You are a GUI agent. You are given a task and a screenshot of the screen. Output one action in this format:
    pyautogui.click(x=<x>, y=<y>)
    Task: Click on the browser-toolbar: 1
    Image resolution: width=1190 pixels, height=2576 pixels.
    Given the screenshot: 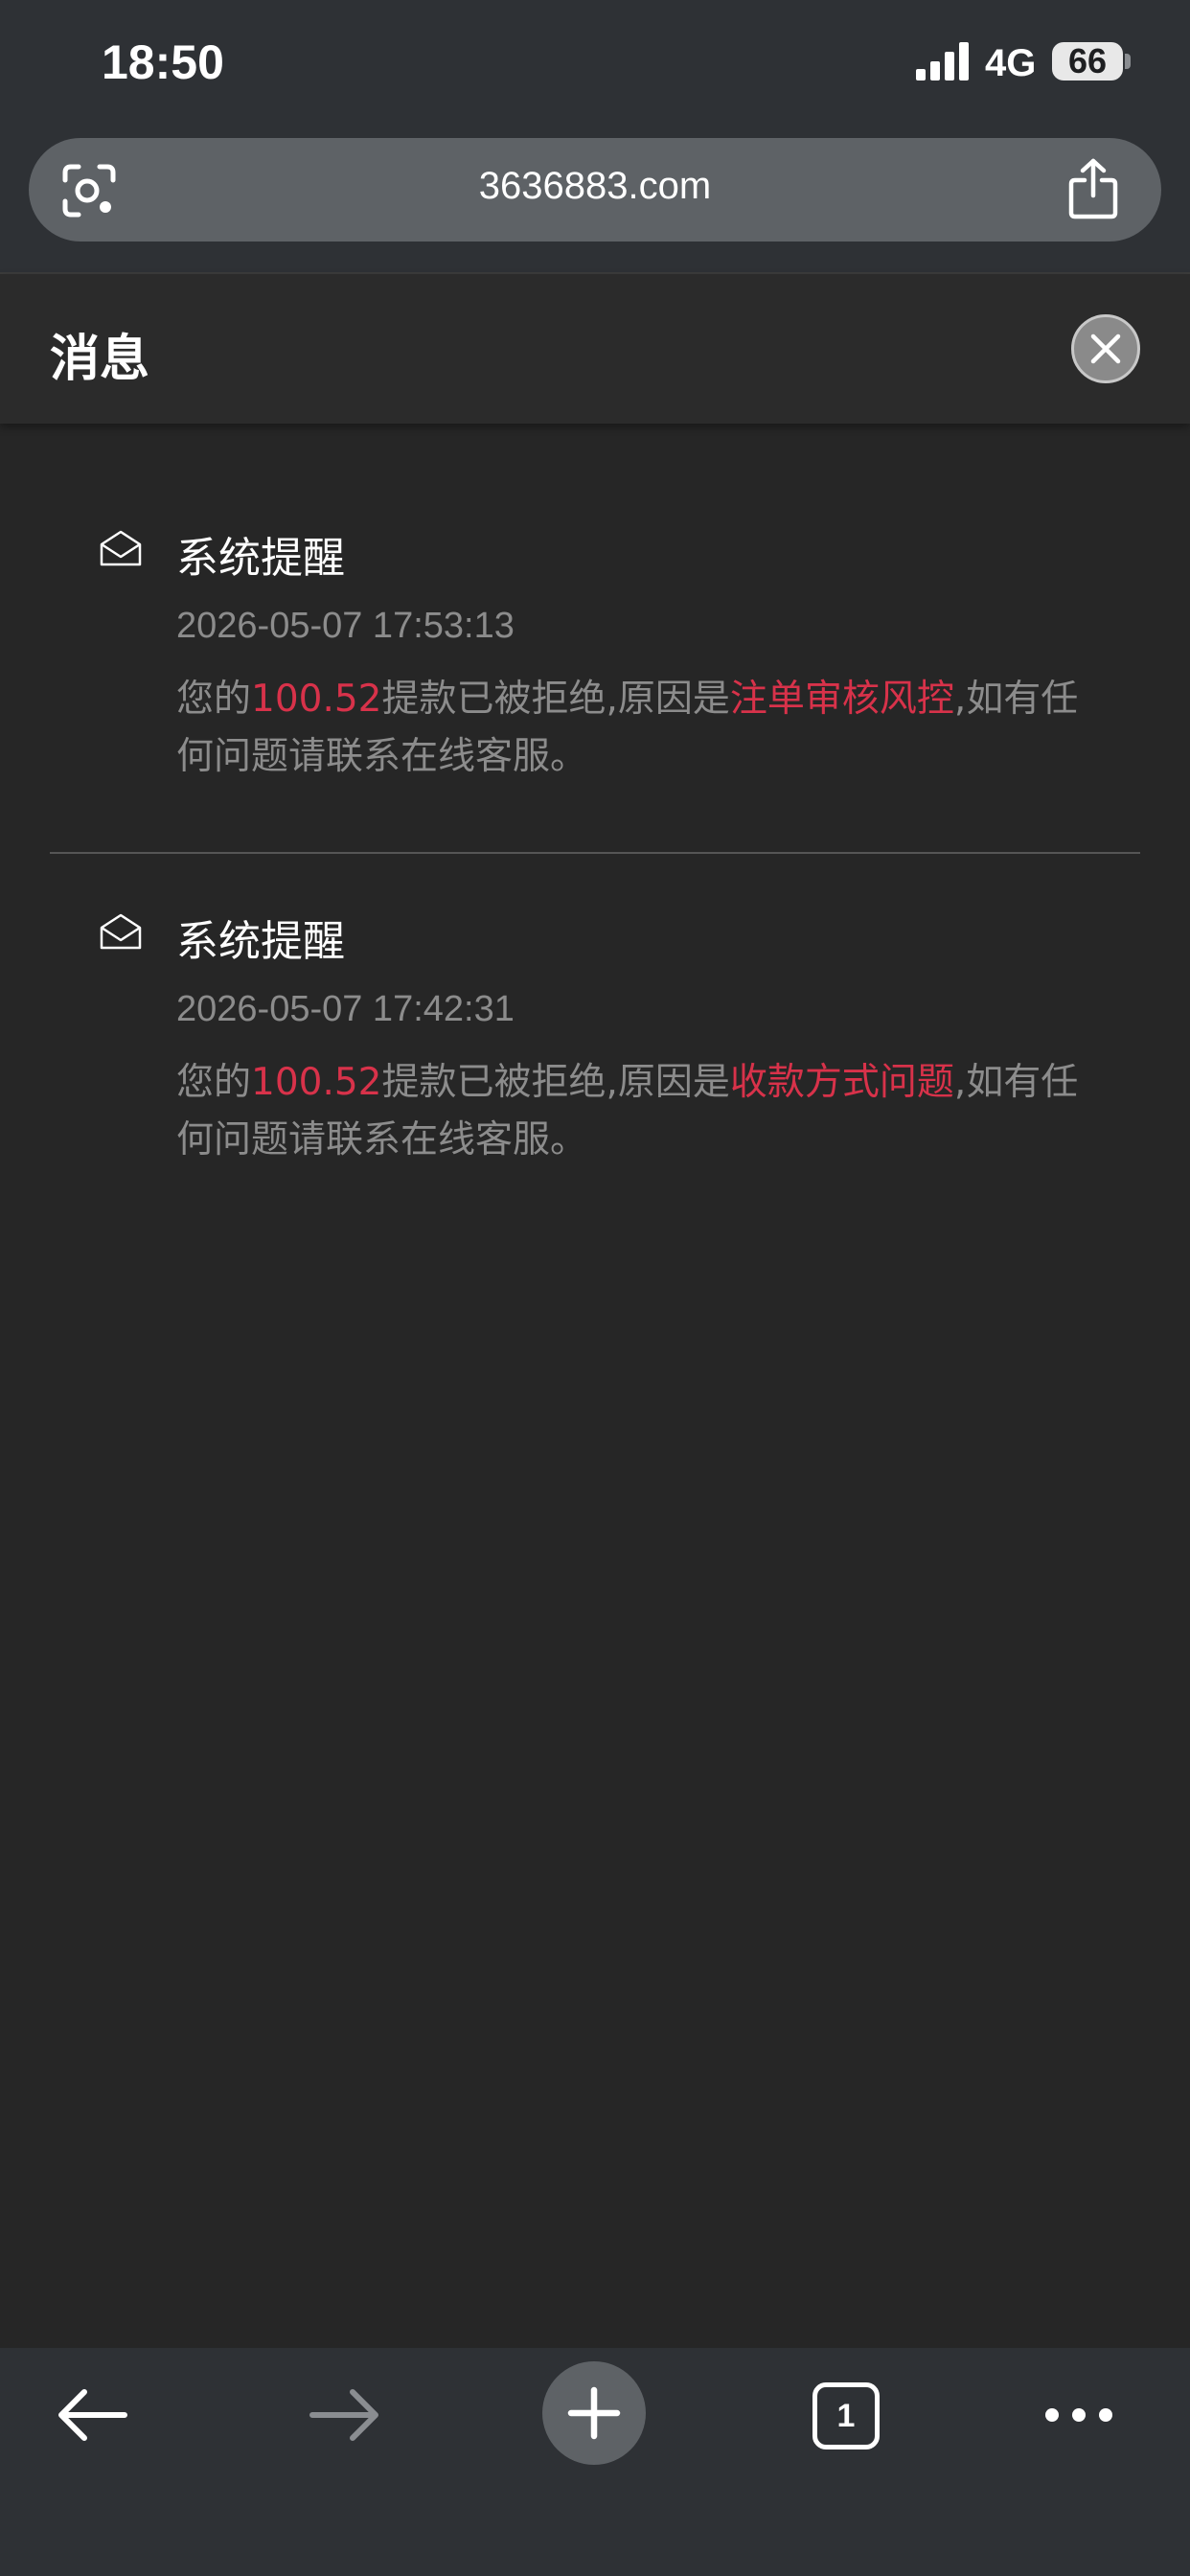 What is the action you would take?
    pyautogui.click(x=595, y=2462)
    